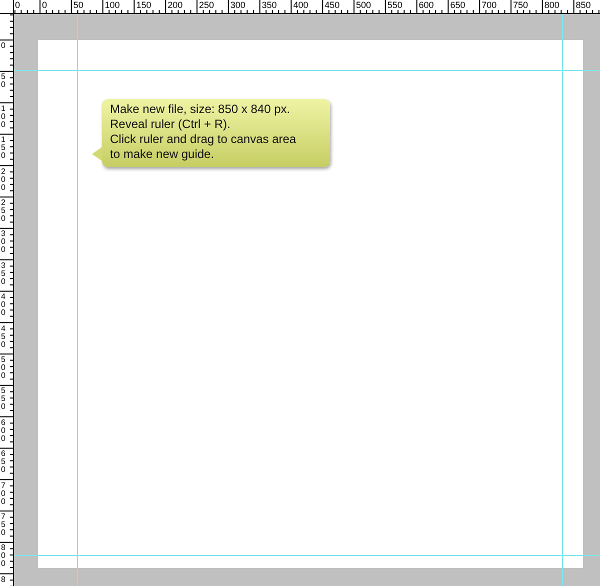 This screenshot has height=586, width=600. Describe the element at coordinates (7, 300) in the screenshot. I see `vertical-ruler: 0 50 100 150 200 250 300 350 400 450 500 550 600 650 700 750 800 8` at that location.